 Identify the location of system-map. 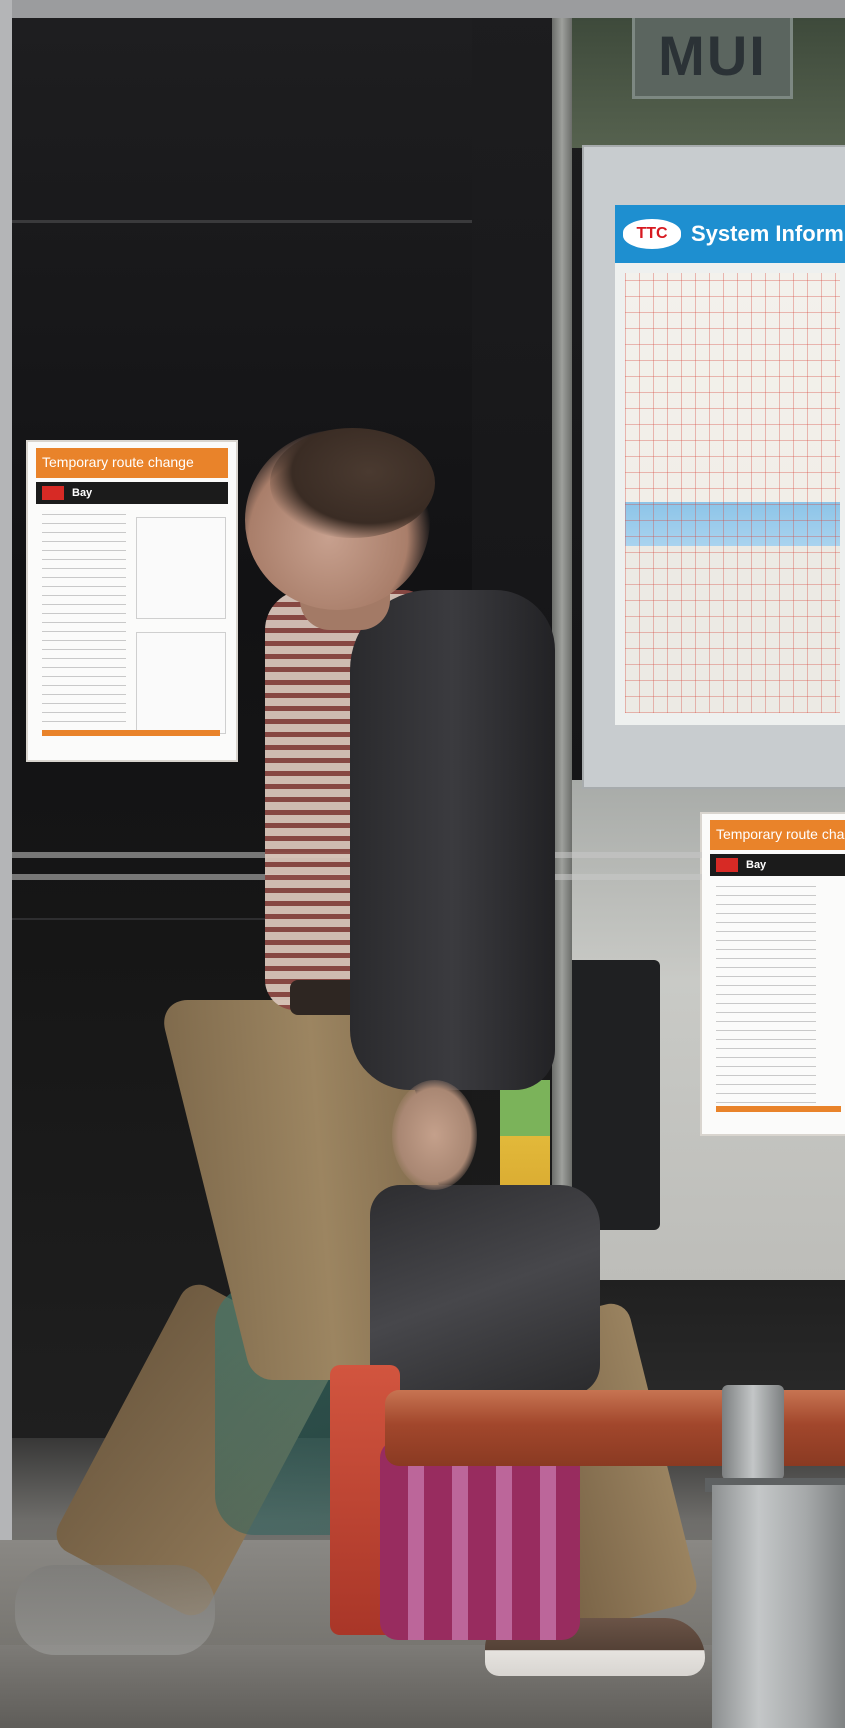
(732, 493).